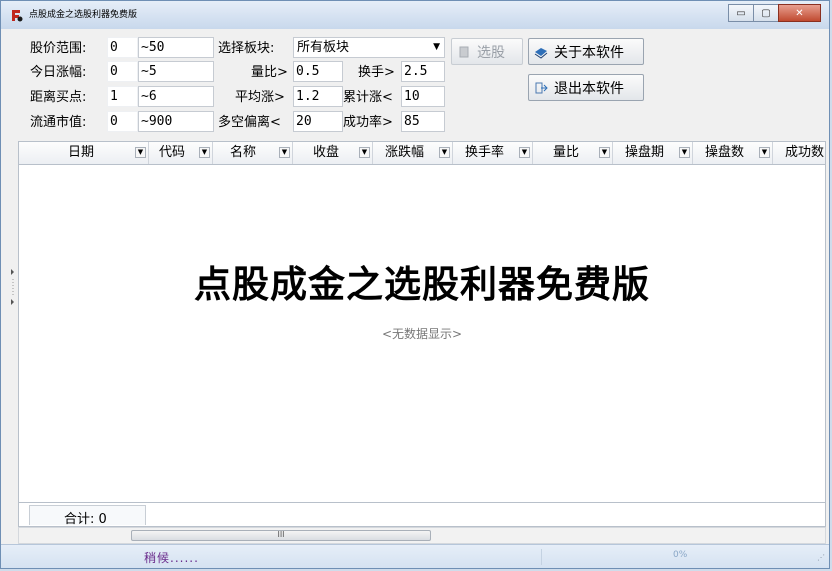  I want to click on col-close: 收盘 ▼, so click(333, 153).